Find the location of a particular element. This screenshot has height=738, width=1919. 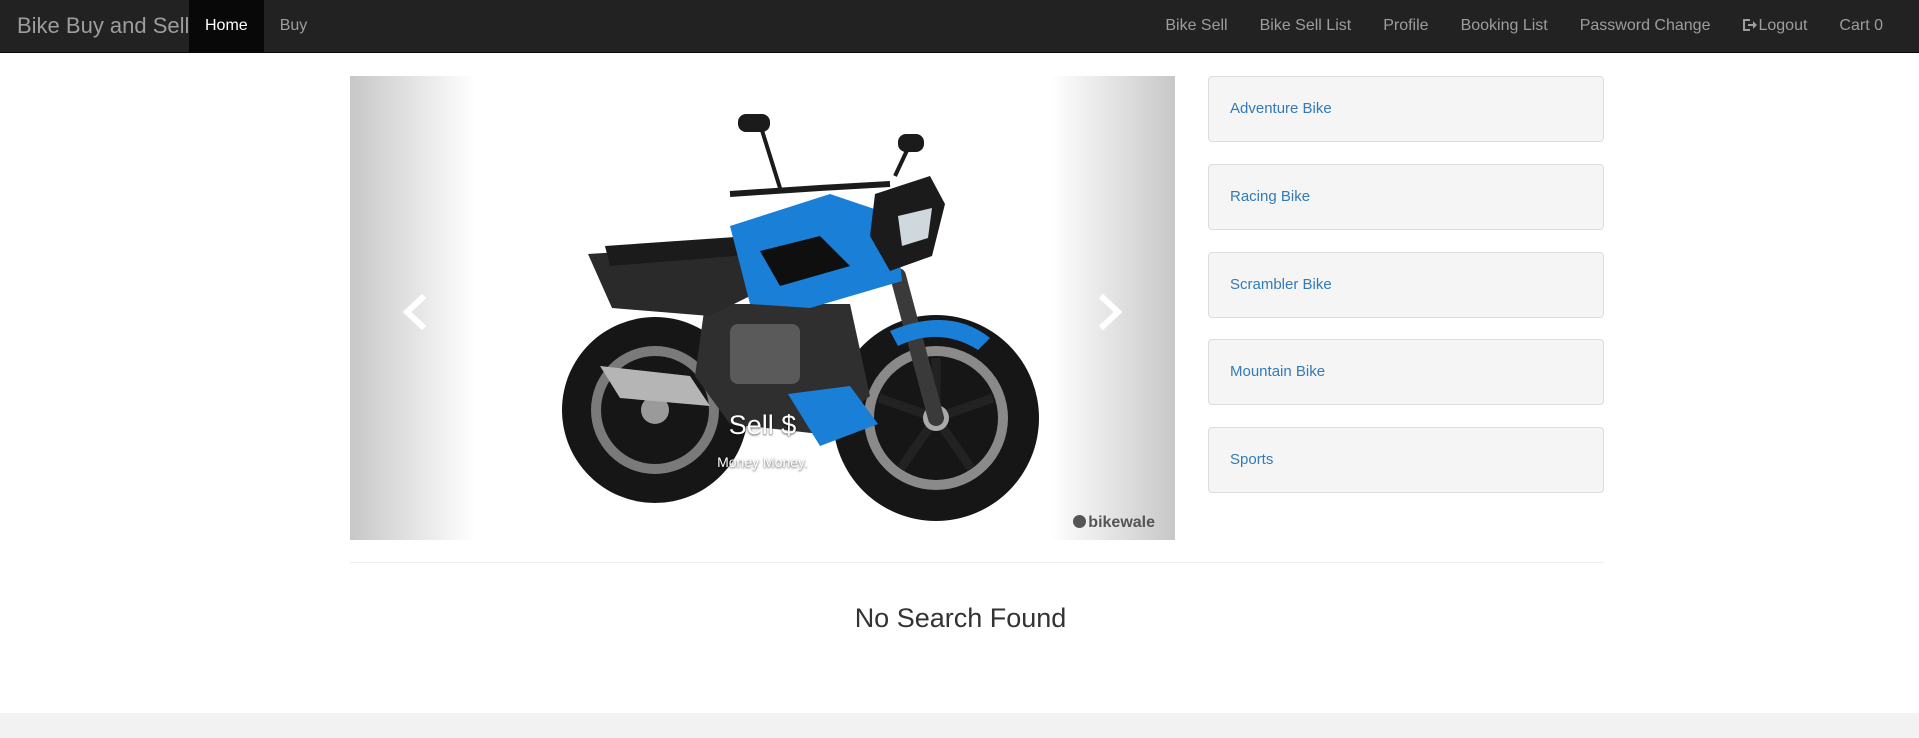

nav-booking-list-link: Booking List is located at coordinates (1504, 26).